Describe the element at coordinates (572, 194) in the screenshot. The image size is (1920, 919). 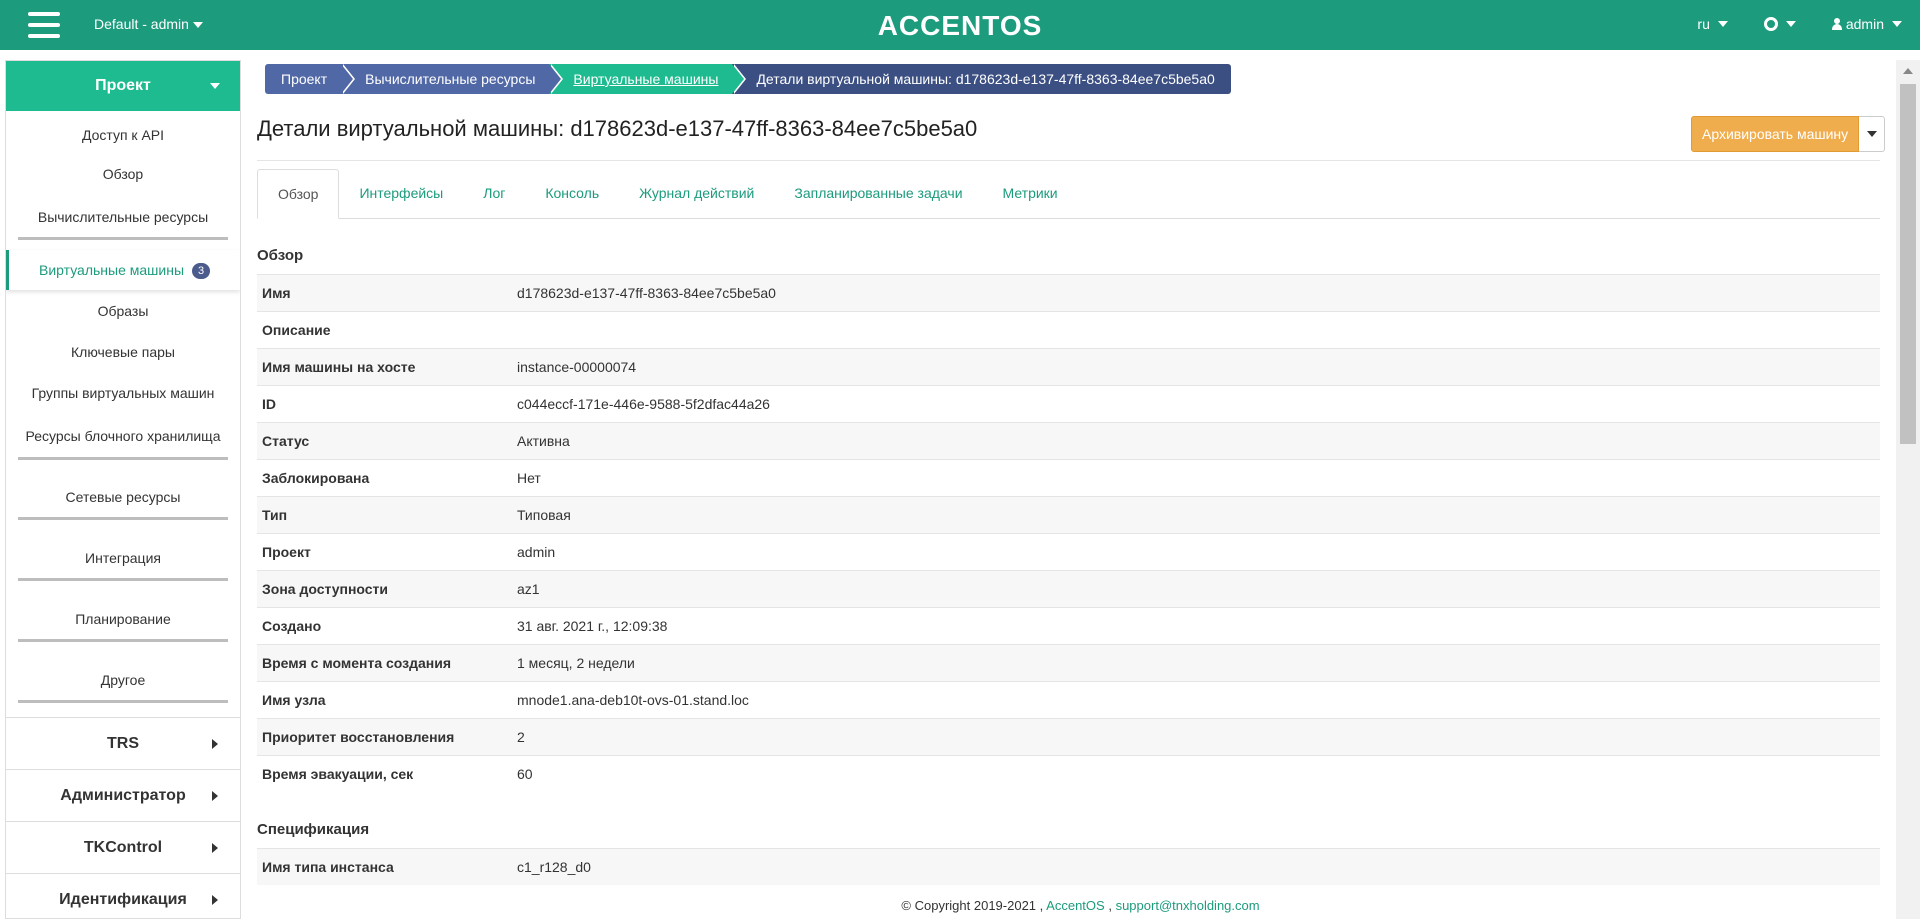
I see `tab-console: Консоль` at that location.